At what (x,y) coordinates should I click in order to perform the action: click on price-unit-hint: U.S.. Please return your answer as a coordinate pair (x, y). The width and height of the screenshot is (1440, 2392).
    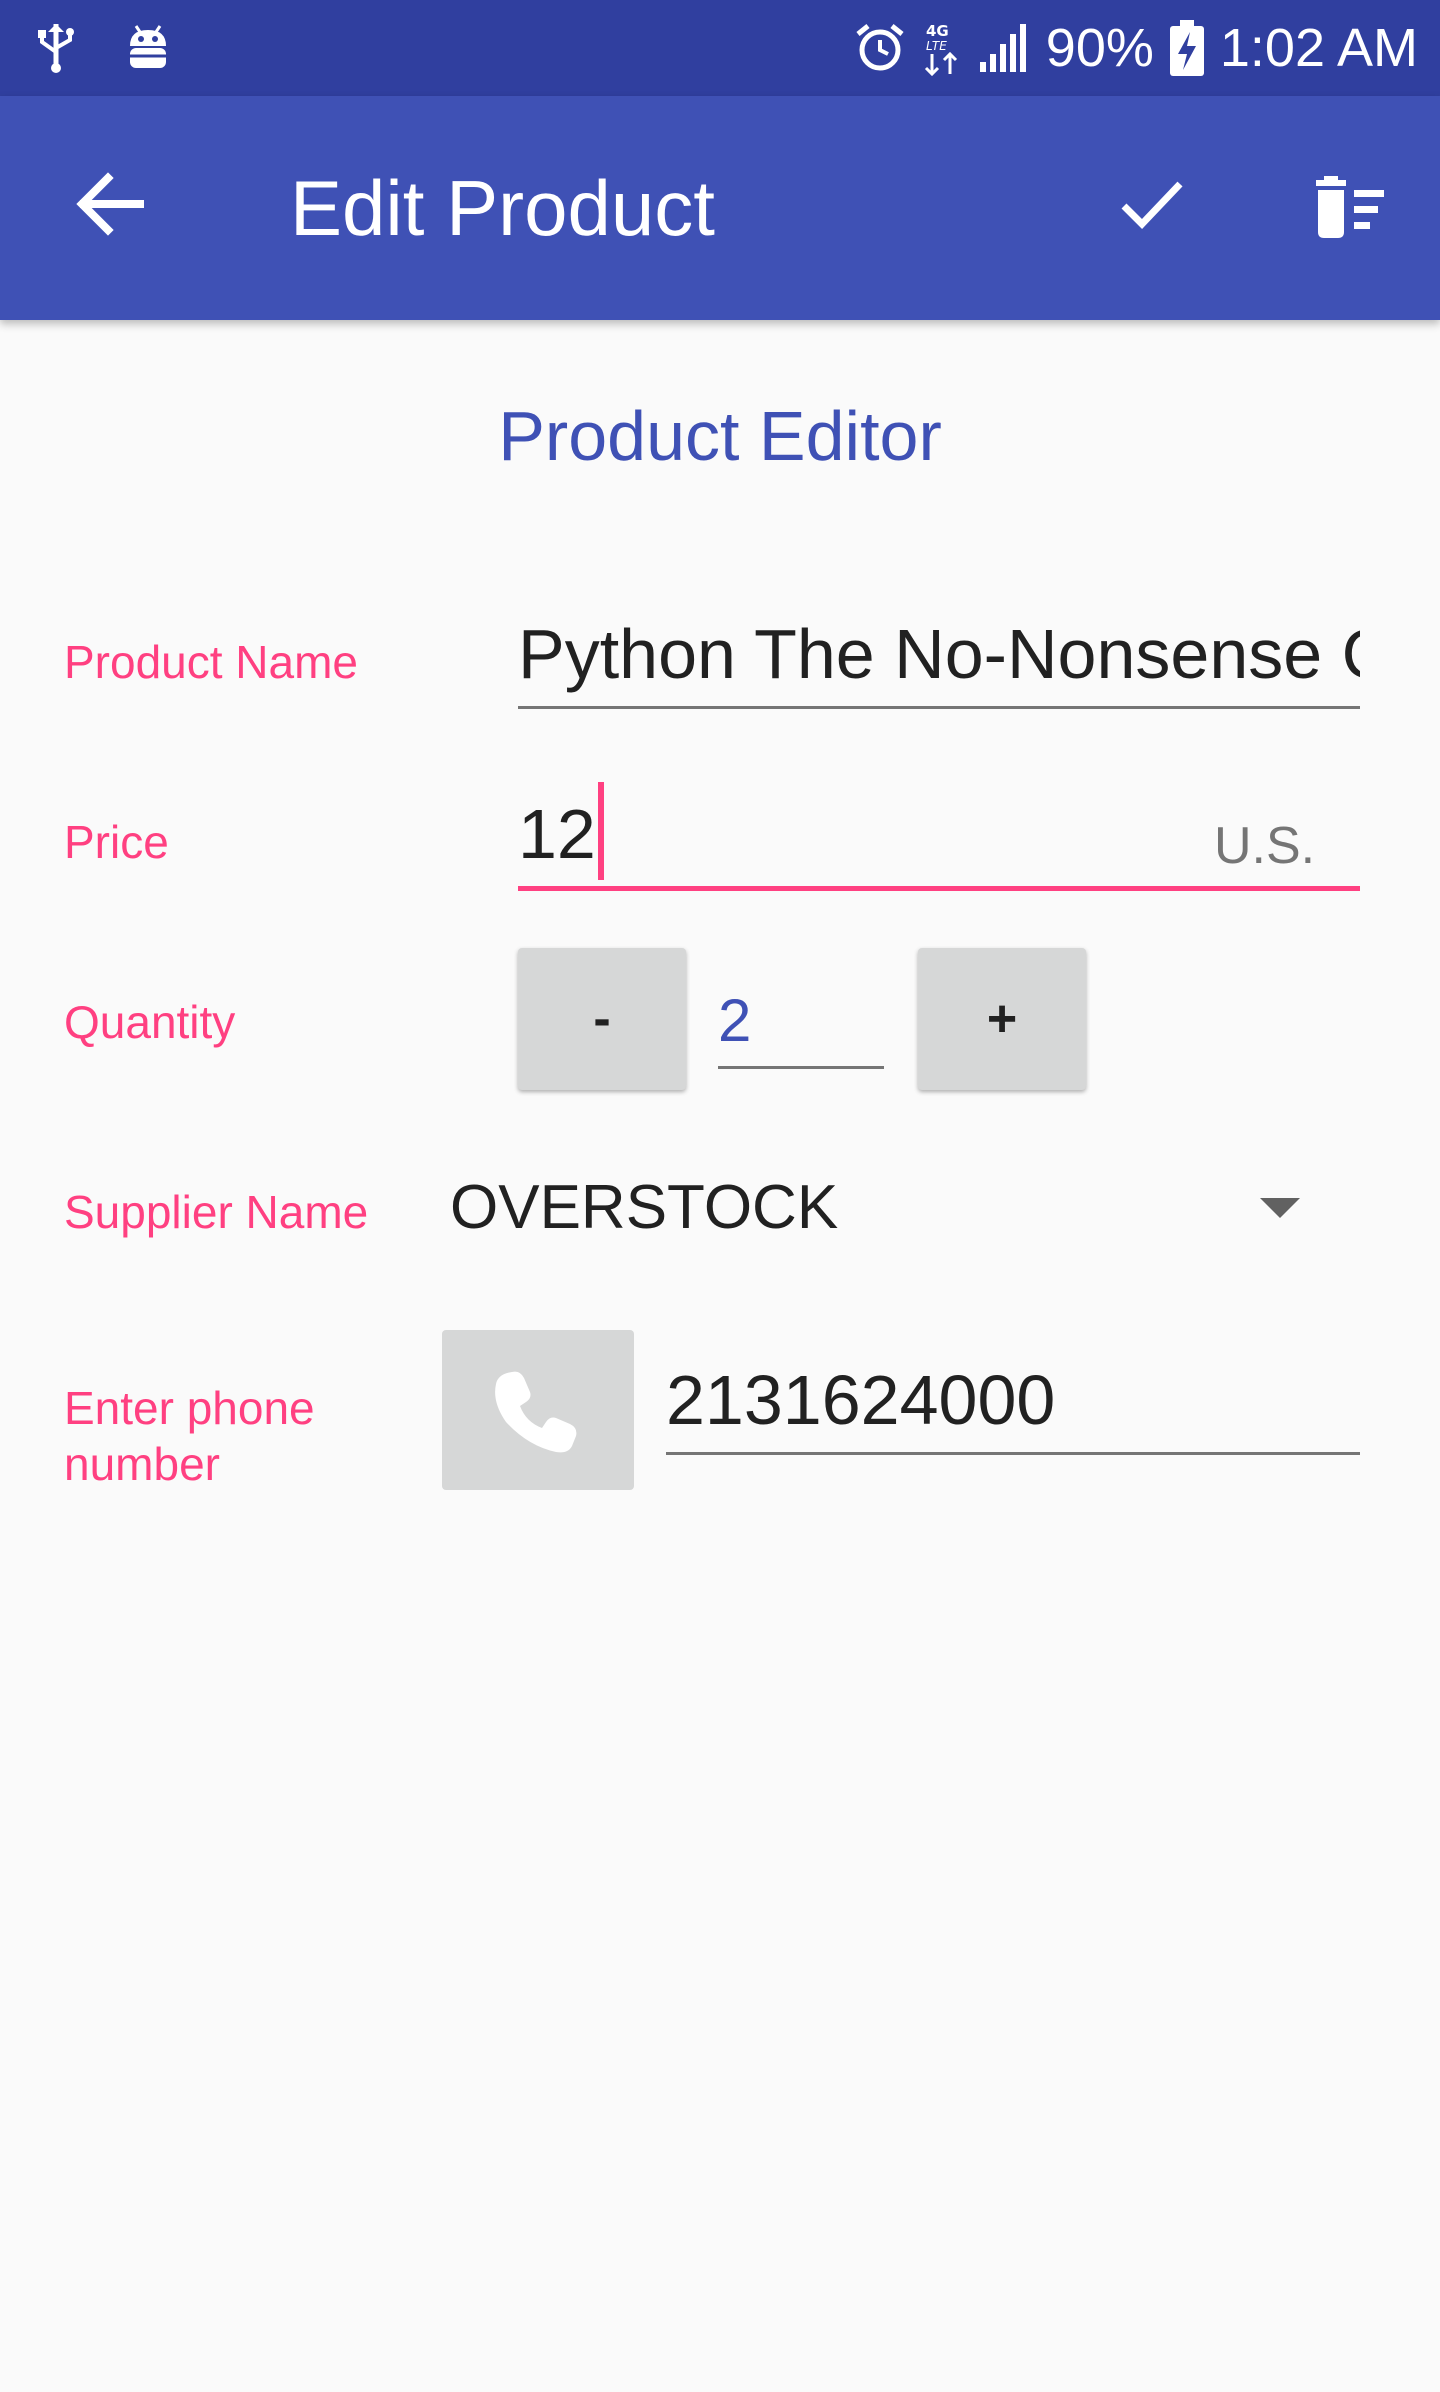
    Looking at the image, I should click on (1265, 846).